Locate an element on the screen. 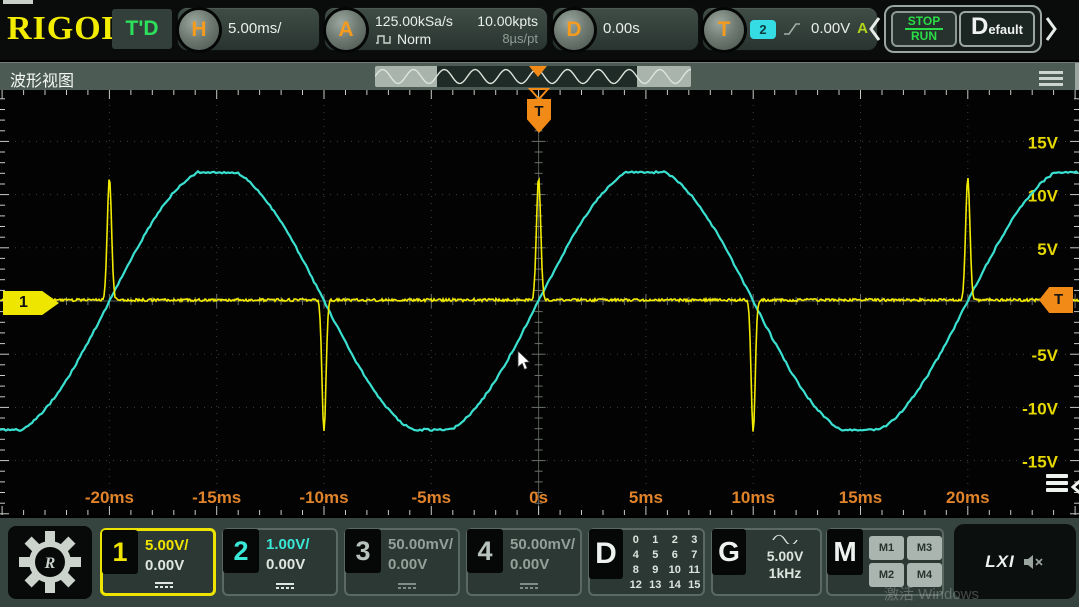  digital-bit-13: 13 is located at coordinates (656, 585).